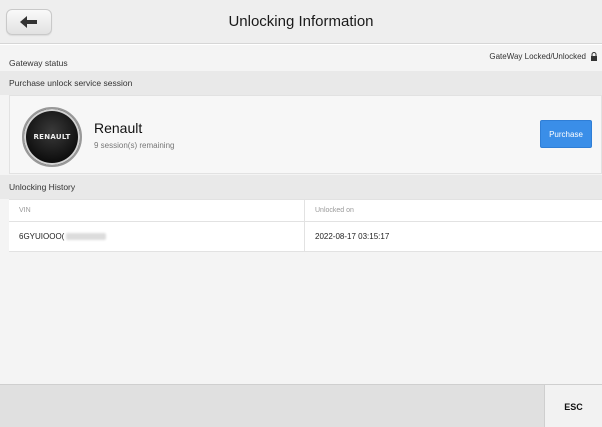  Describe the element at coordinates (301, 405) in the screenshot. I see `footer-bar: ESC` at that location.